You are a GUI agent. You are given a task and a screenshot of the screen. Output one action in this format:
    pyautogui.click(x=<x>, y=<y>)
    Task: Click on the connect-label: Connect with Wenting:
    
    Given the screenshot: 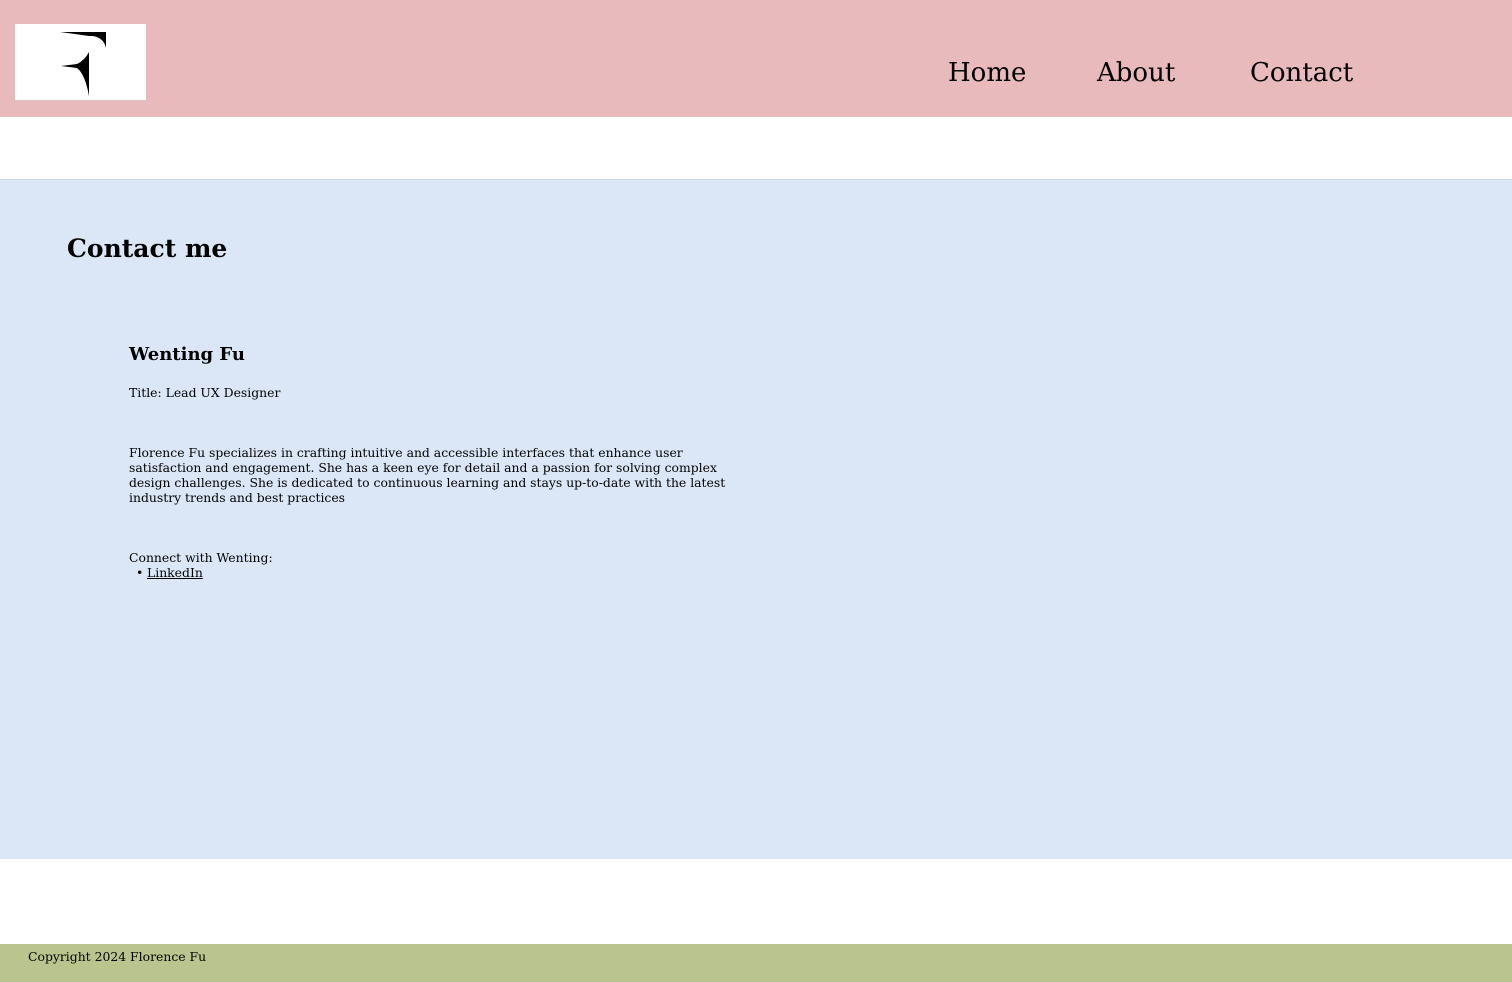 What is the action you would take?
    pyautogui.click(x=201, y=557)
    